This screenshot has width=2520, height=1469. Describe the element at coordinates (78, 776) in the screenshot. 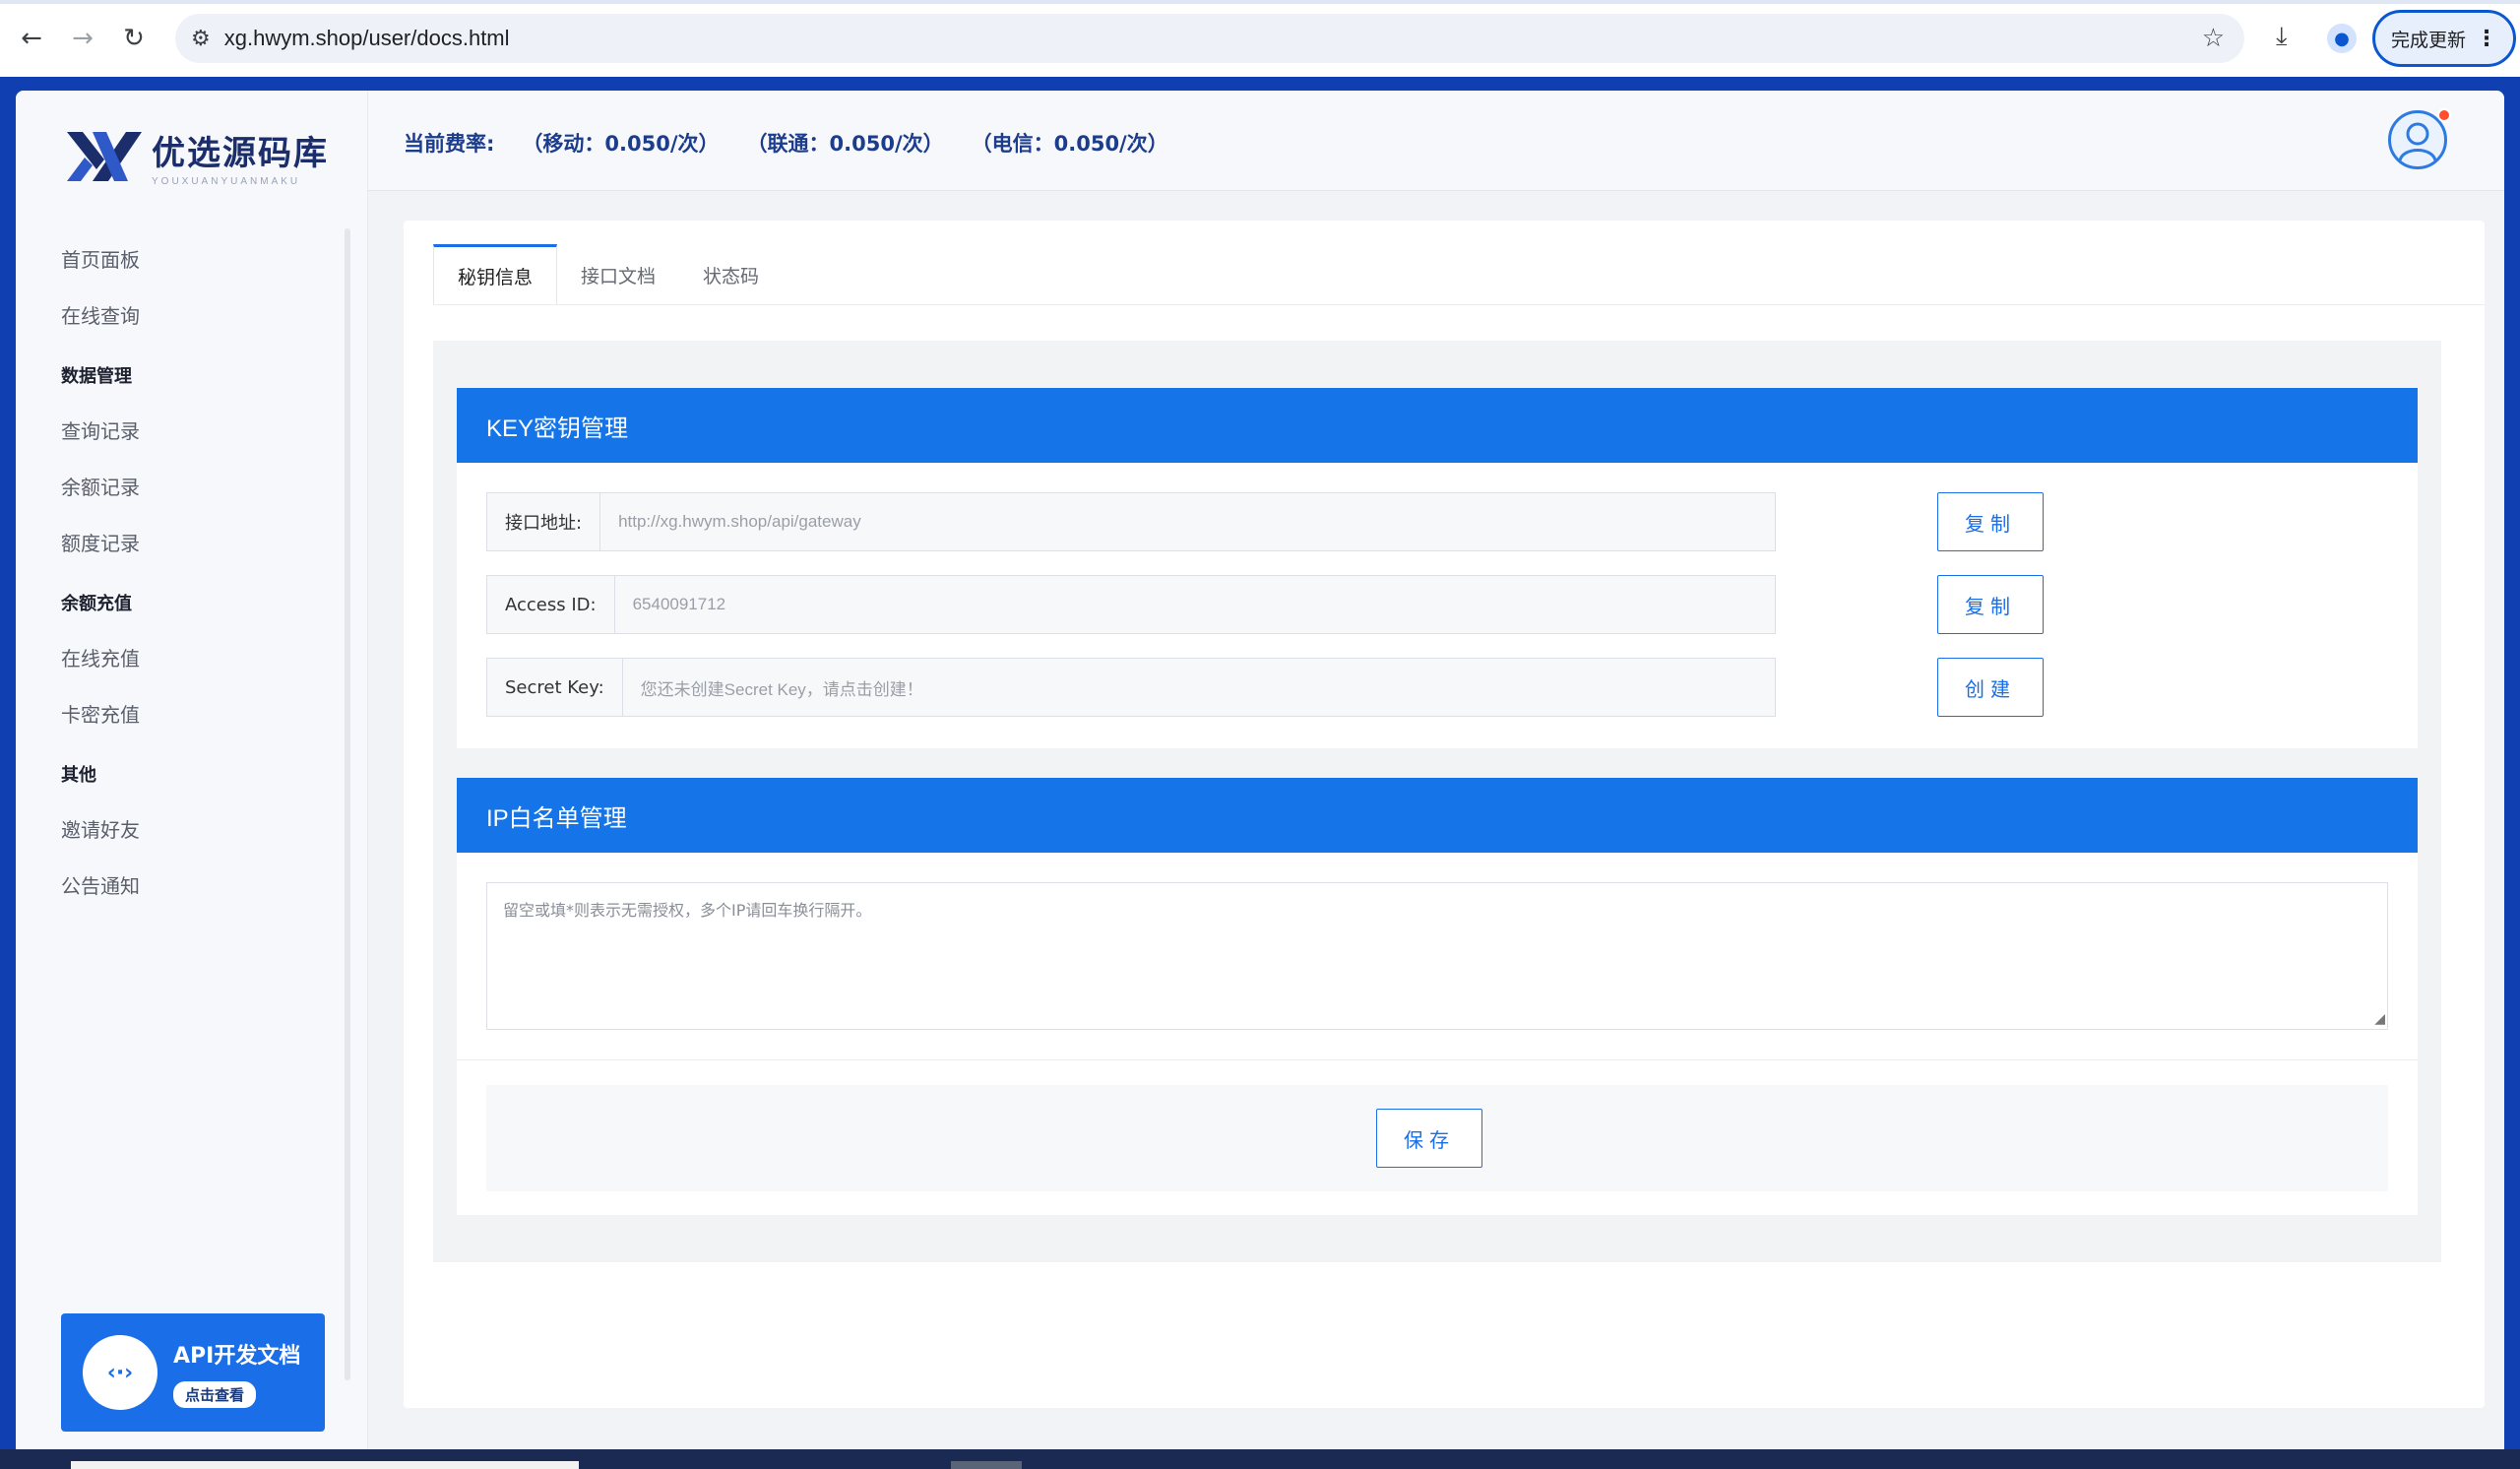

I see `sidebar-group-other: 其他` at that location.